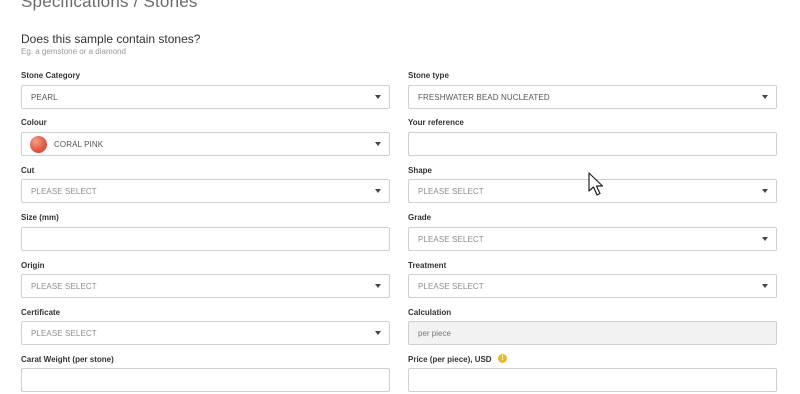 Image resolution: width=800 pixels, height=394 pixels. I want to click on mouse-cursor-icon, so click(596, 184).